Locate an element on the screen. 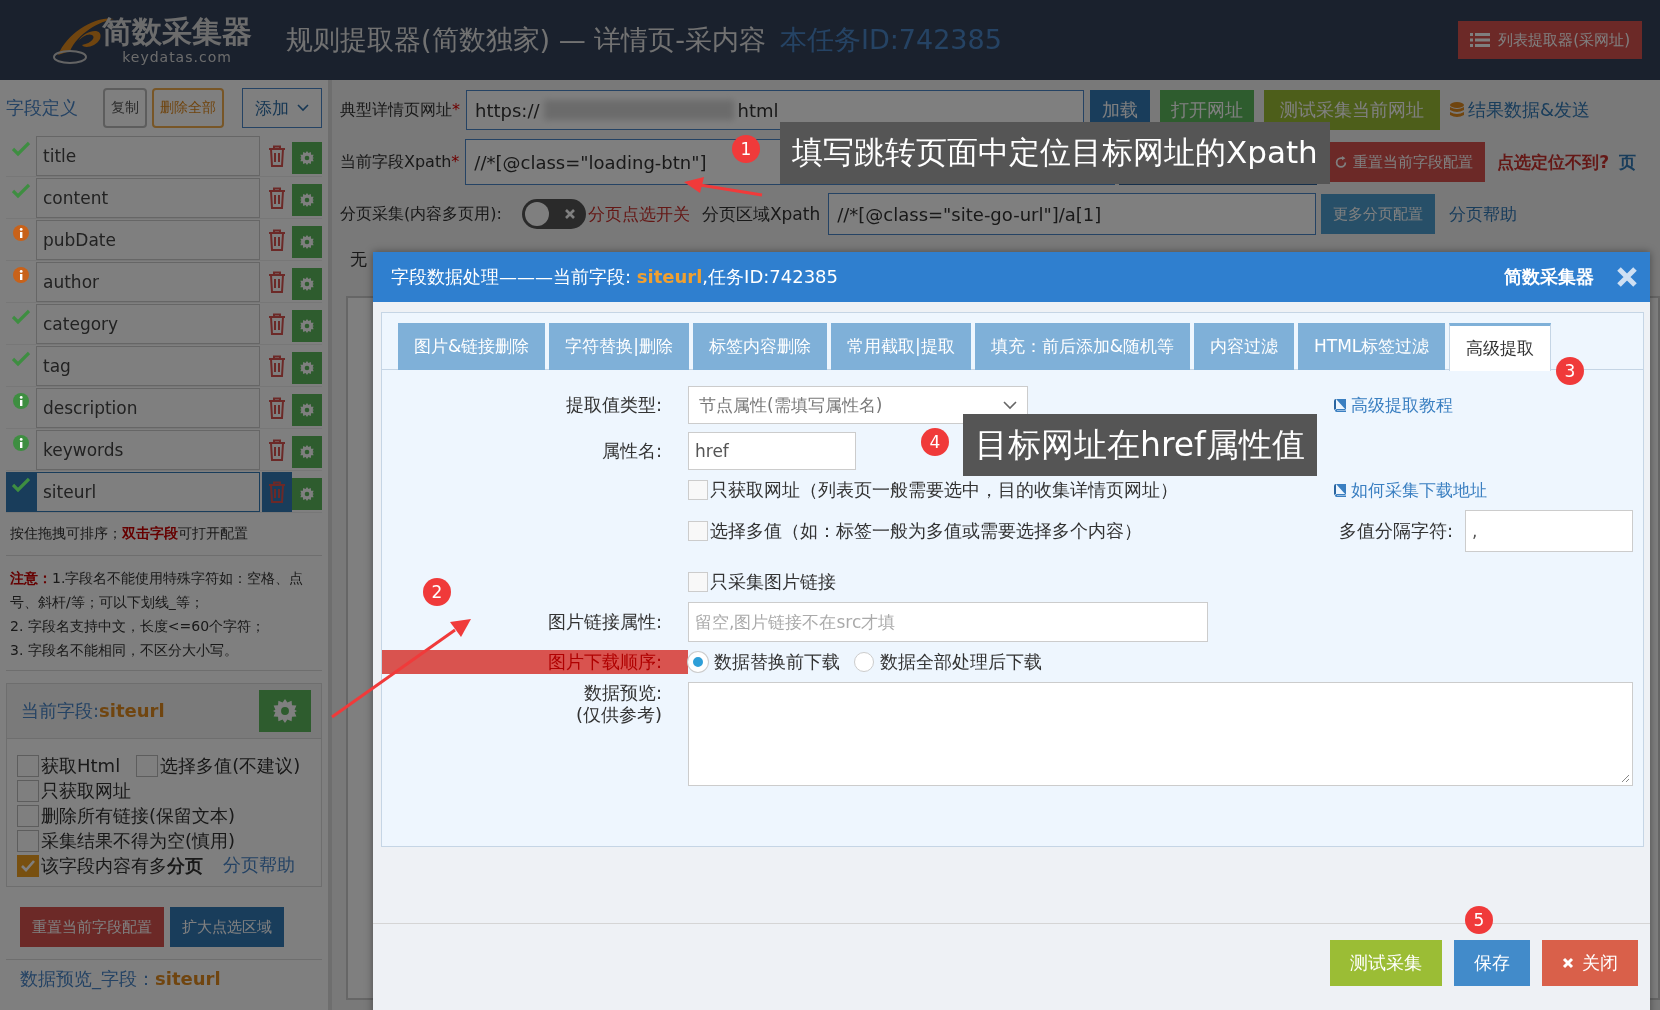  field-label: 图片链接属性: is located at coordinates (604, 622).